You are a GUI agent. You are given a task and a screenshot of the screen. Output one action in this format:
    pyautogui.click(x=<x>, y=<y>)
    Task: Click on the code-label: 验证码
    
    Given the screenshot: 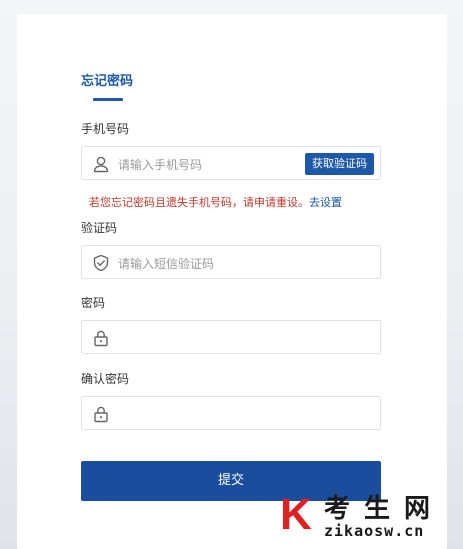 What is the action you would take?
    pyautogui.click(x=99, y=228)
    